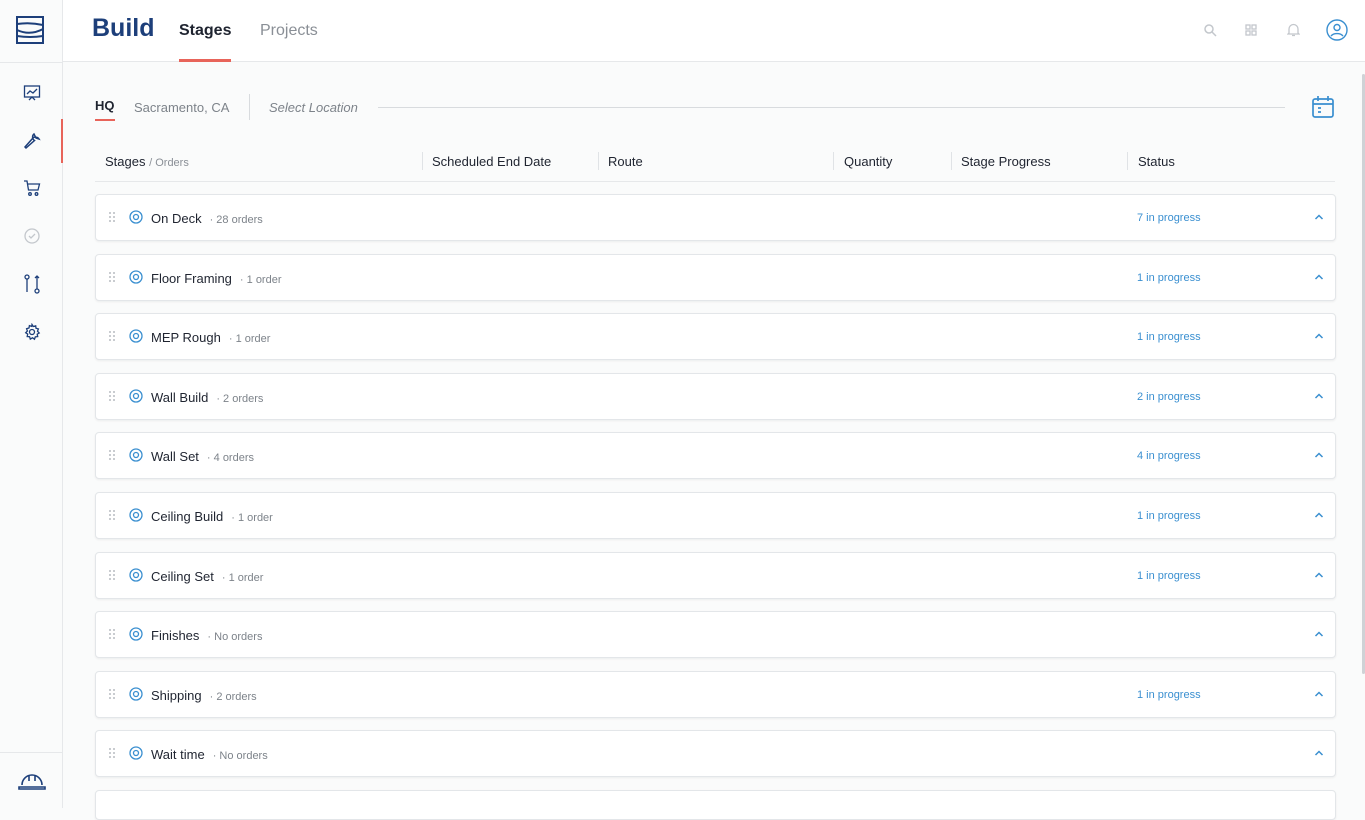  What do you see at coordinates (169, 163) in the screenshot?
I see `col-orders: / Orders` at bounding box center [169, 163].